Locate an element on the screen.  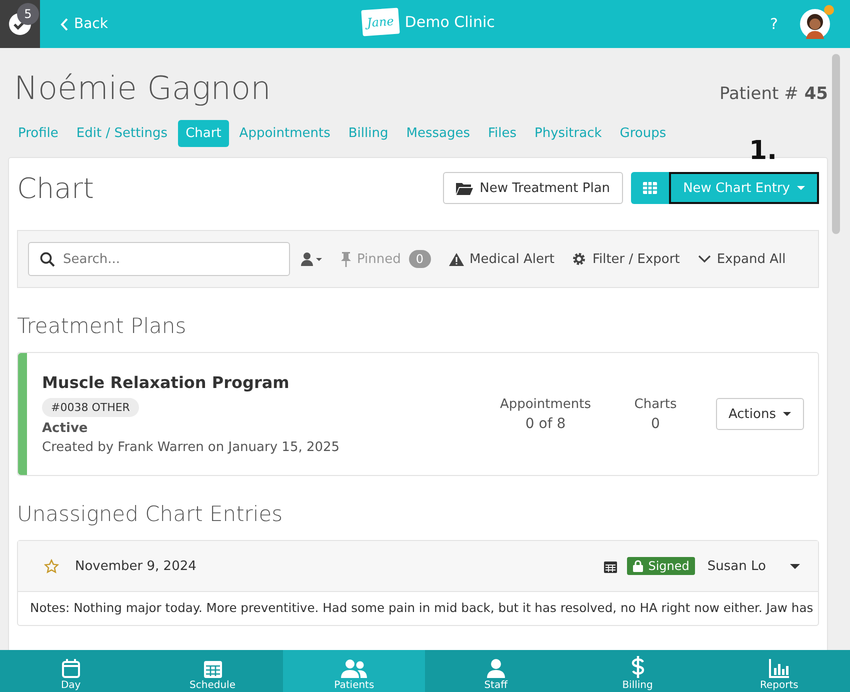
medical-alert-button: Medical Alert is located at coordinates (502, 259).